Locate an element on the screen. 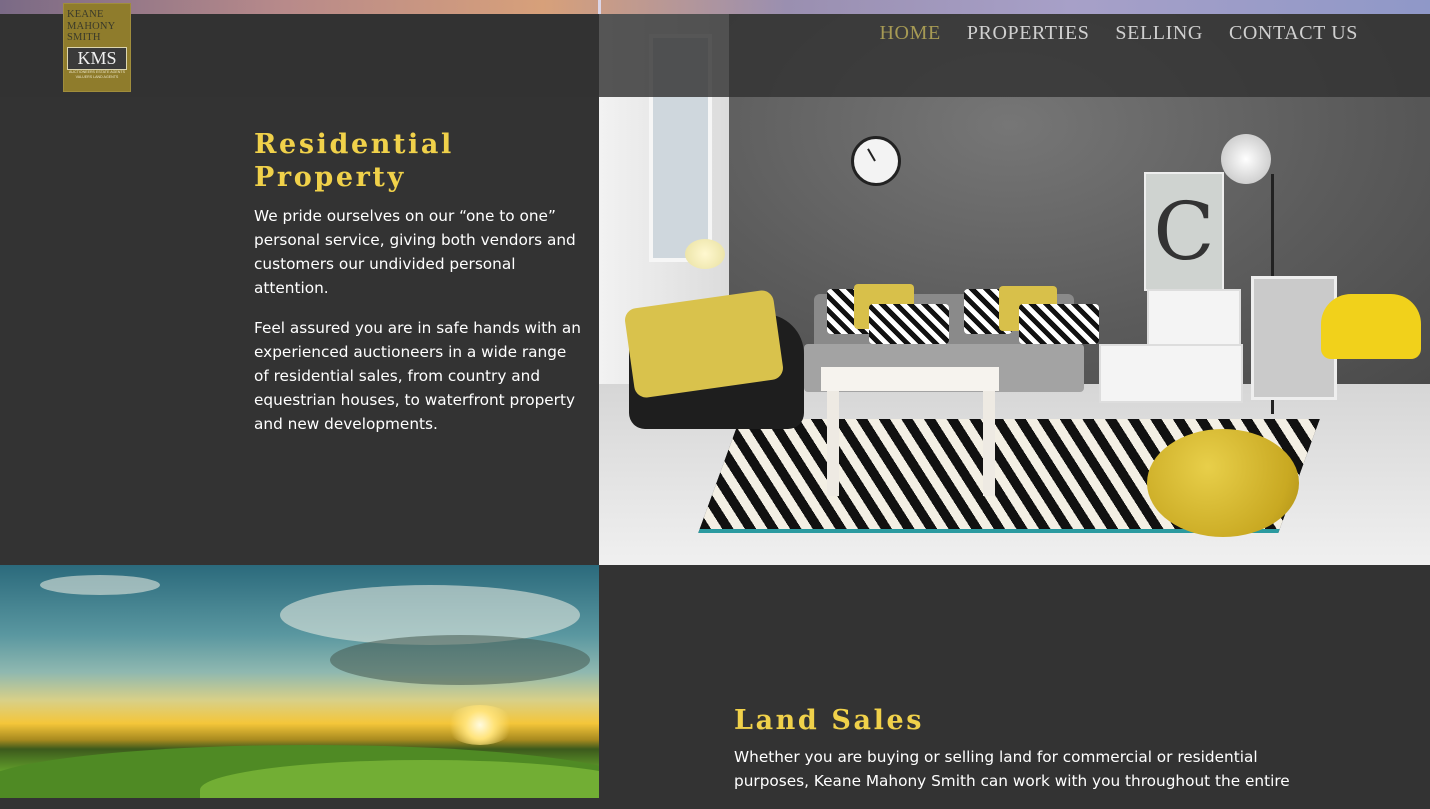 This screenshot has width=1430, height=809. photo-table is located at coordinates (910, 379).